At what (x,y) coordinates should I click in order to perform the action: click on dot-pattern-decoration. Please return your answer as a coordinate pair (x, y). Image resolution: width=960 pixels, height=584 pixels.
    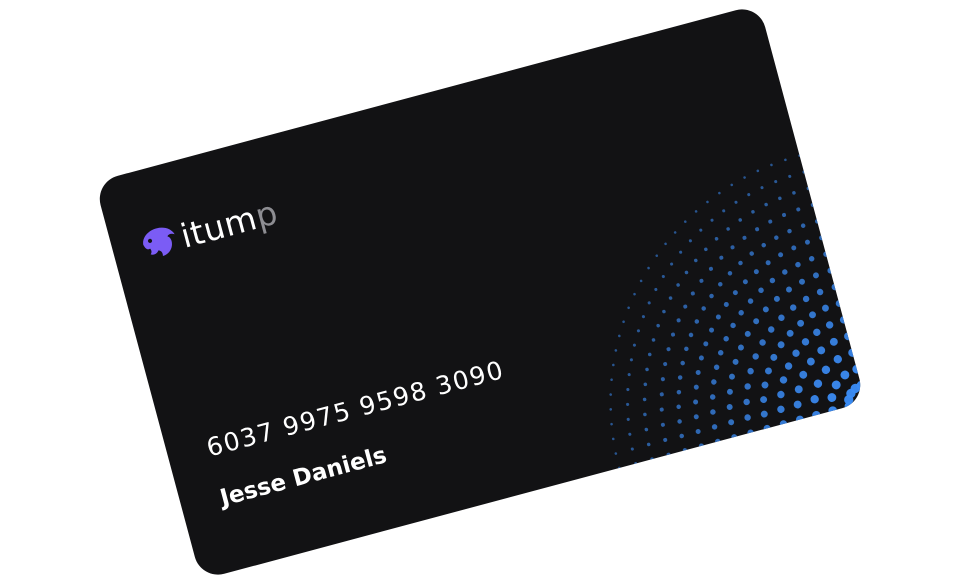
    Looking at the image, I should click on (737, 312).